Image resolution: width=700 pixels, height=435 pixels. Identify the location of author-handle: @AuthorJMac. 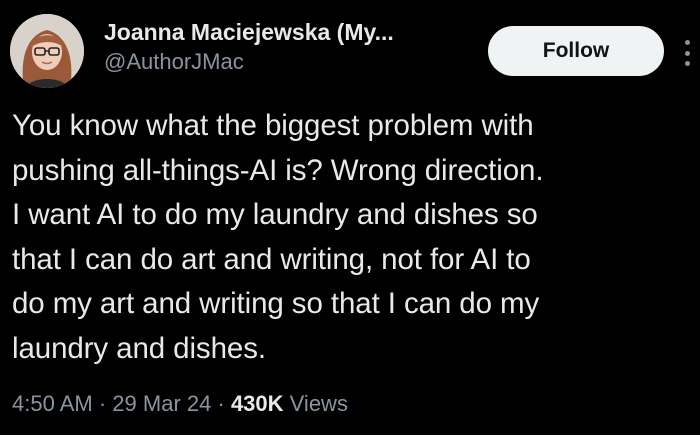
(294, 62).